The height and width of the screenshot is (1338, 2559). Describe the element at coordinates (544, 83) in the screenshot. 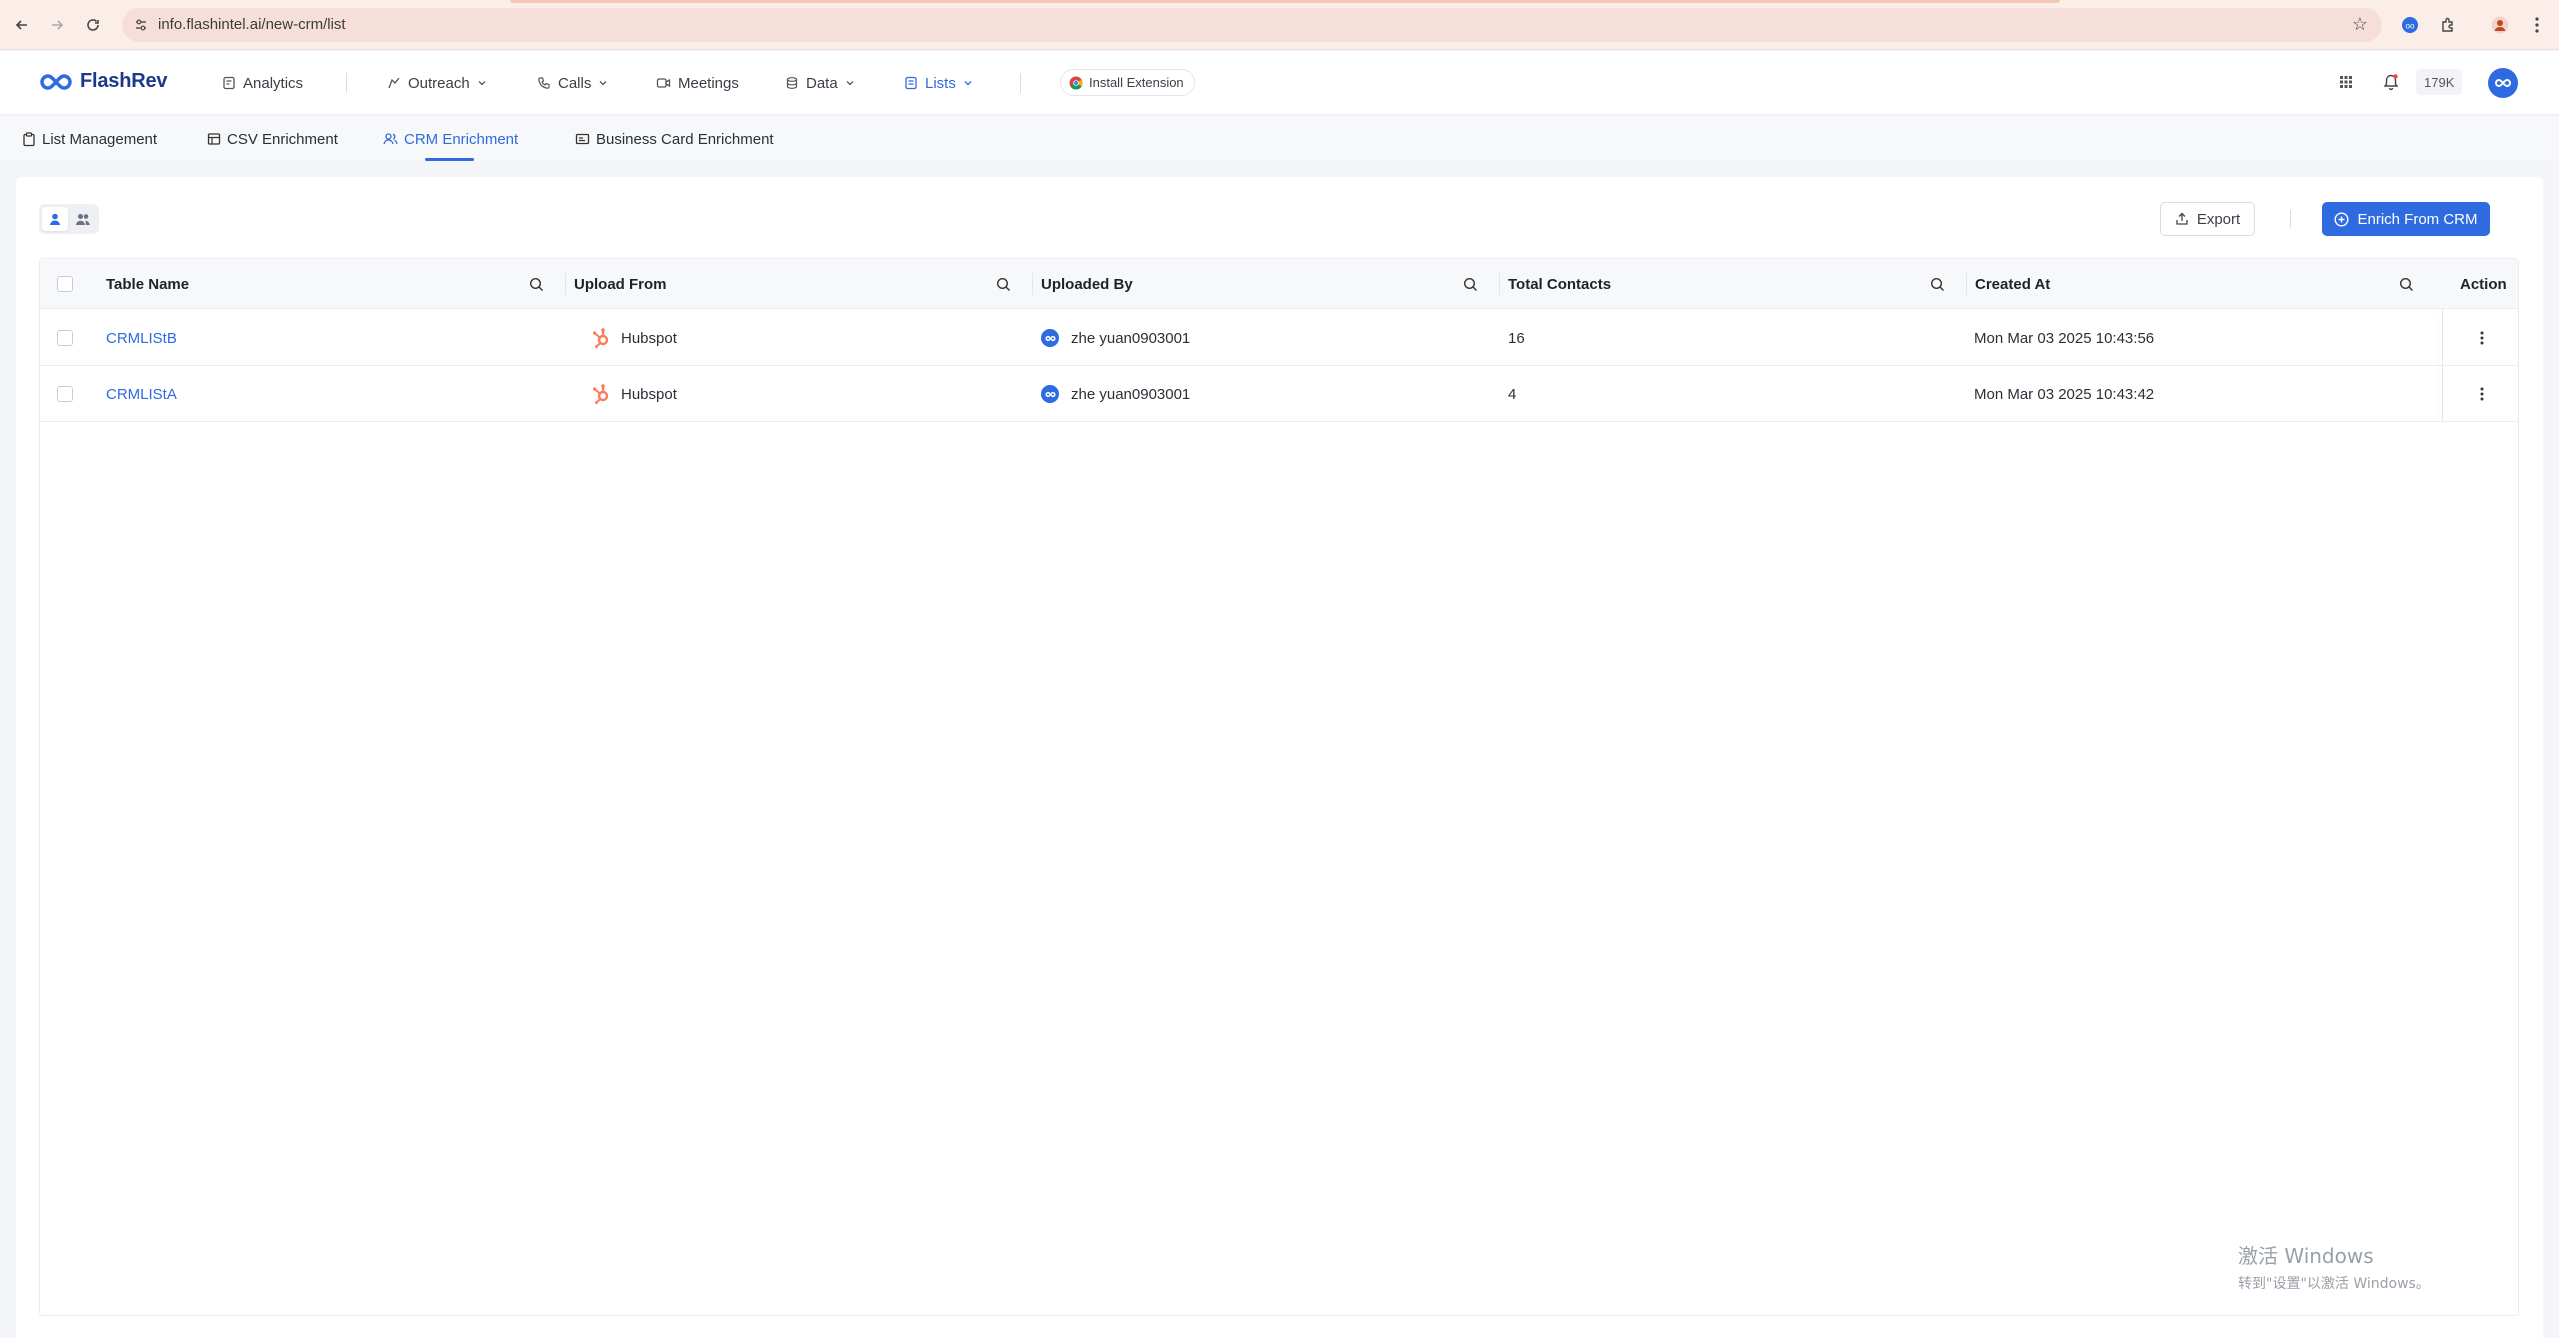

I see `phone-icon` at that location.